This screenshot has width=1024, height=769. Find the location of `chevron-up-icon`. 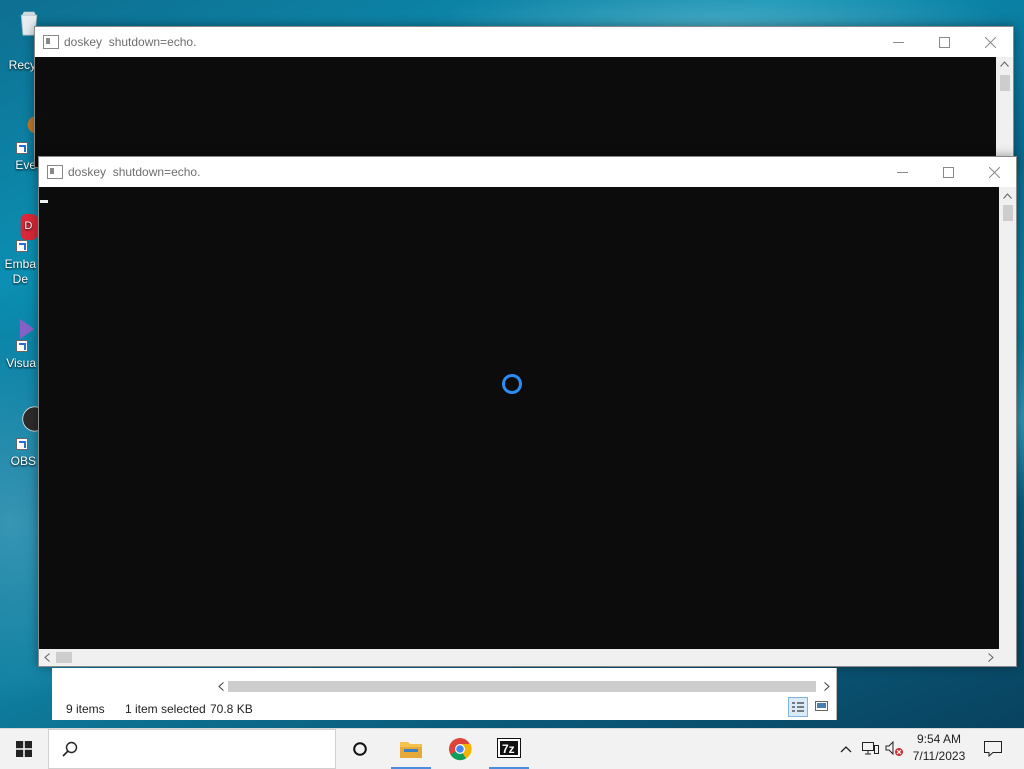

chevron-up-icon is located at coordinates (846, 749).